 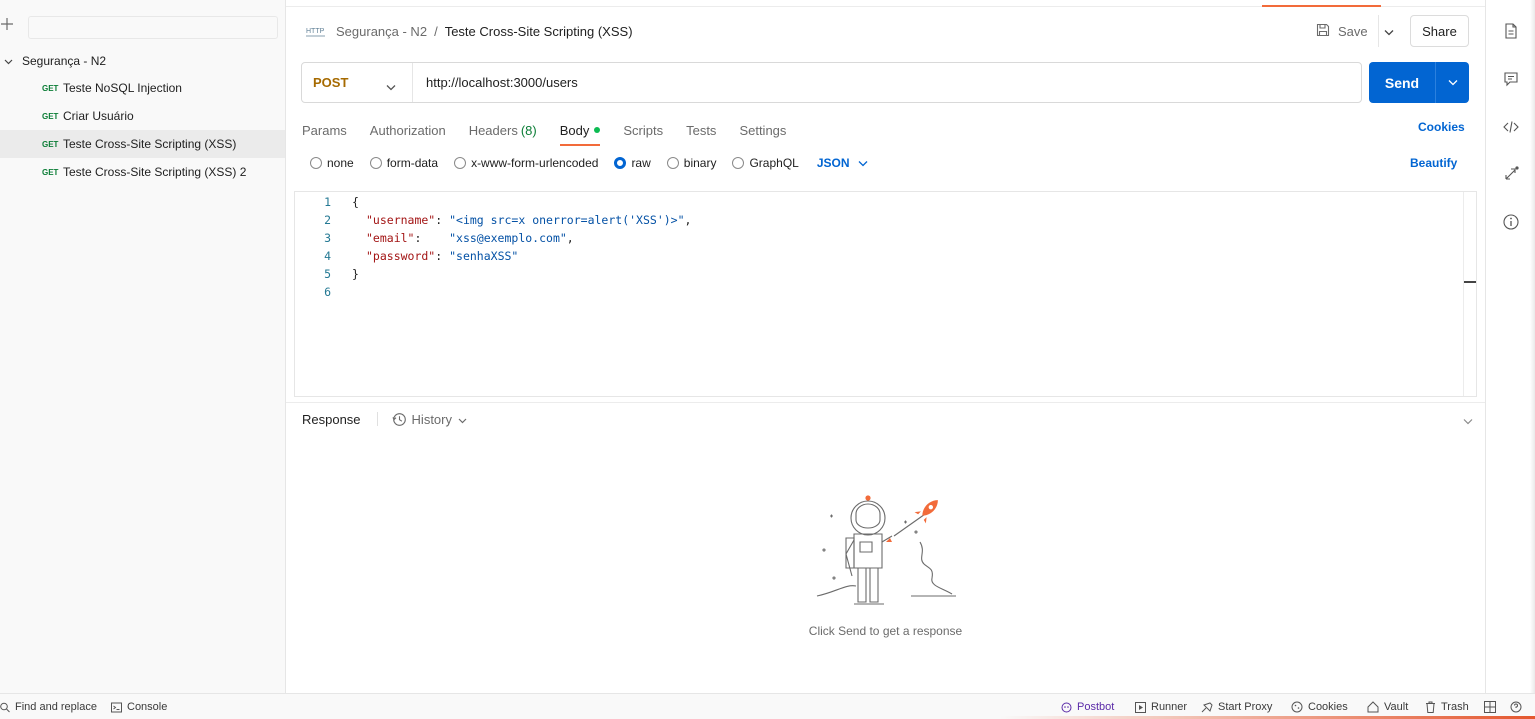 What do you see at coordinates (355, 274) in the screenshot?
I see `brace: }` at bounding box center [355, 274].